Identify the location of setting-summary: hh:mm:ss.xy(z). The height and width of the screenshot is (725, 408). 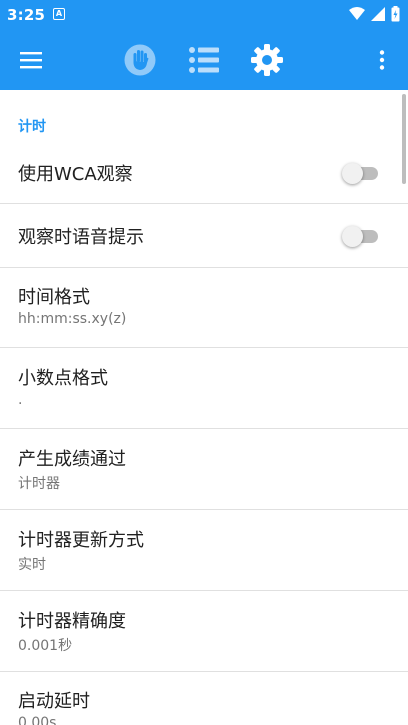
(72, 319).